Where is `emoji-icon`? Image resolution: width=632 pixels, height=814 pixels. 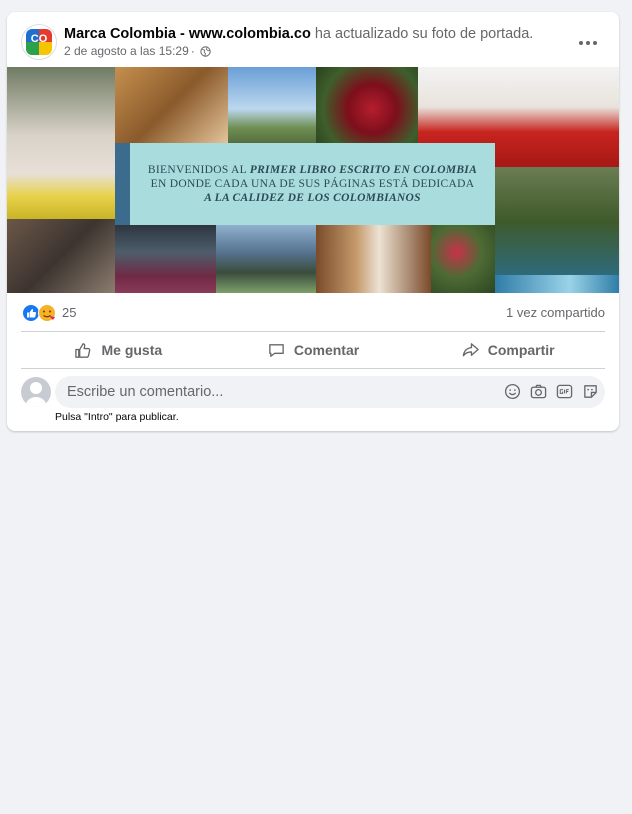 emoji-icon is located at coordinates (512, 391).